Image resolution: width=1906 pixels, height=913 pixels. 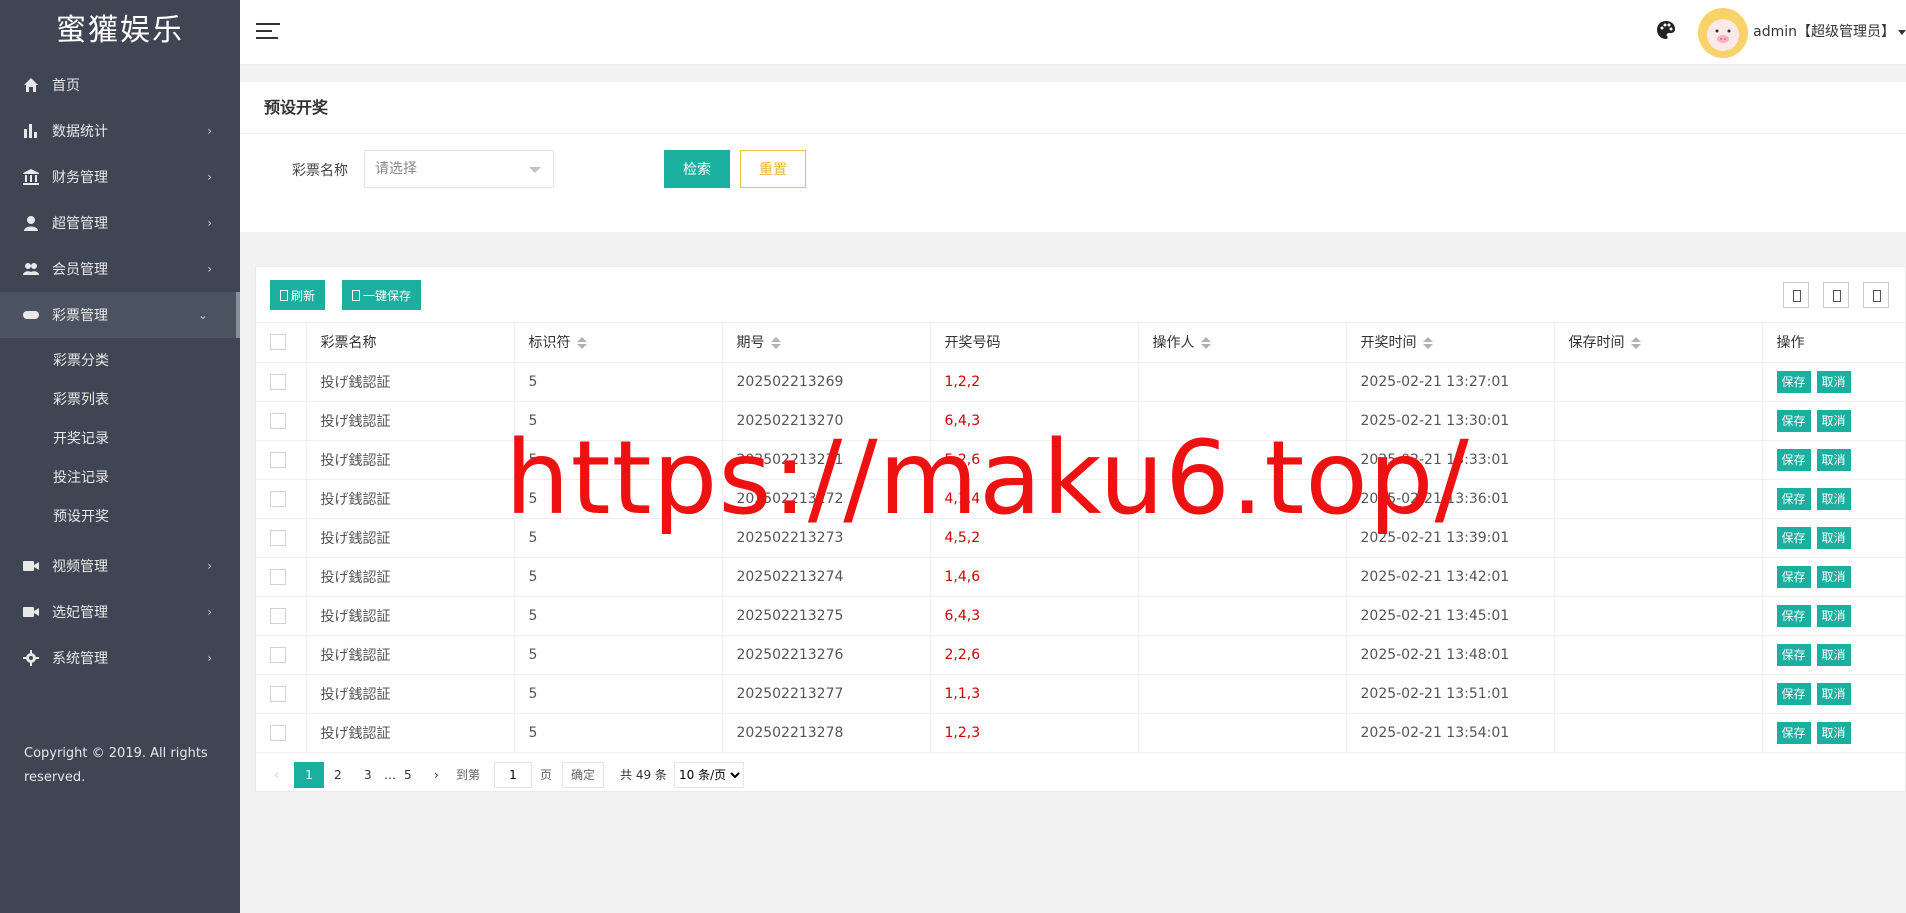 What do you see at coordinates (1902, 32) in the screenshot?
I see `caret-down-icon` at bounding box center [1902, 32].